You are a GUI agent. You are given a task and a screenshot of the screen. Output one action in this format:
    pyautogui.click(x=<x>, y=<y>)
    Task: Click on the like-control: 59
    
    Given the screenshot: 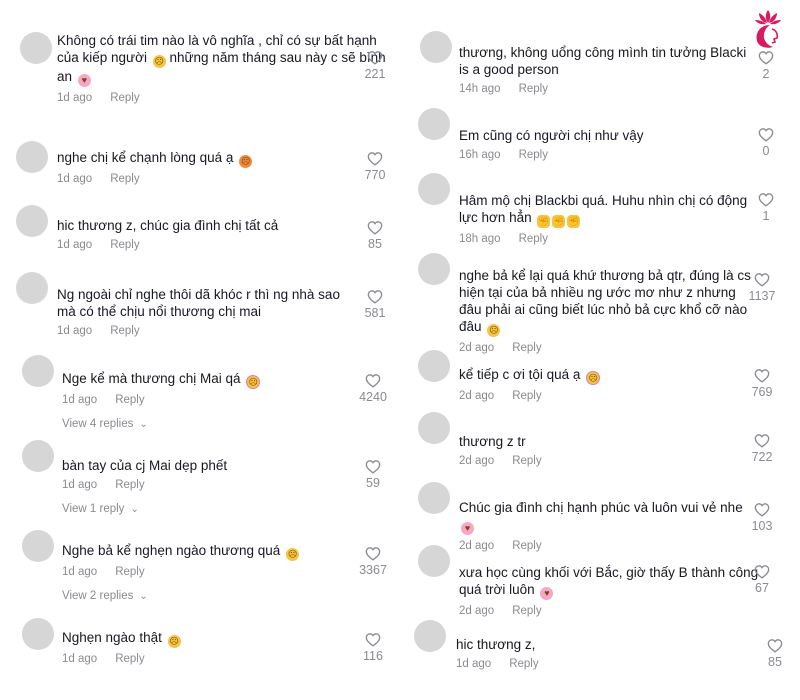 What is the action you would take?
    pyautogui.click(x=373, y=474)
    